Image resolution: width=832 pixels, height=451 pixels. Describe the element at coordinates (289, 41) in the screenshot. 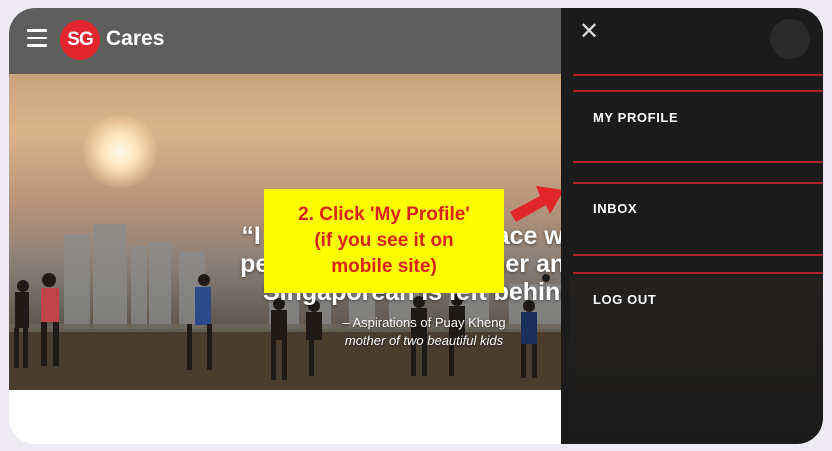

I see `top-app-bar: SG Cares` at that location.